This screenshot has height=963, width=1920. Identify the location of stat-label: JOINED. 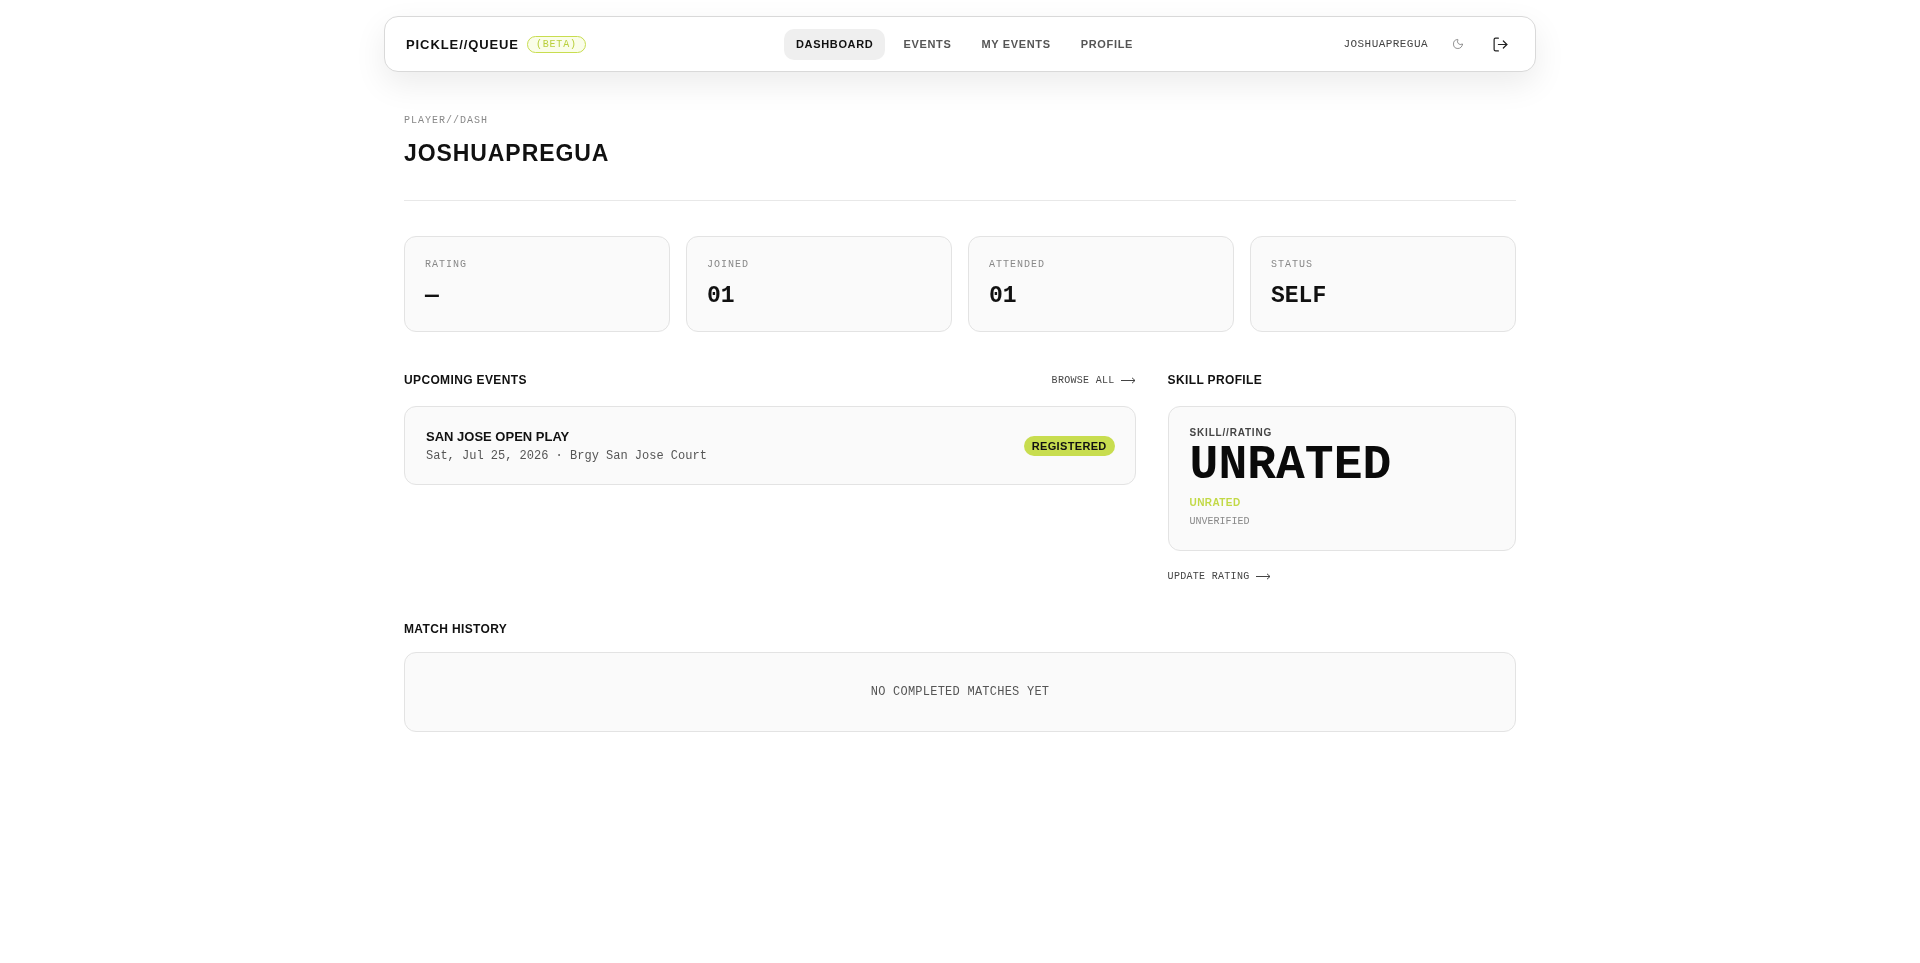
(728, 264).